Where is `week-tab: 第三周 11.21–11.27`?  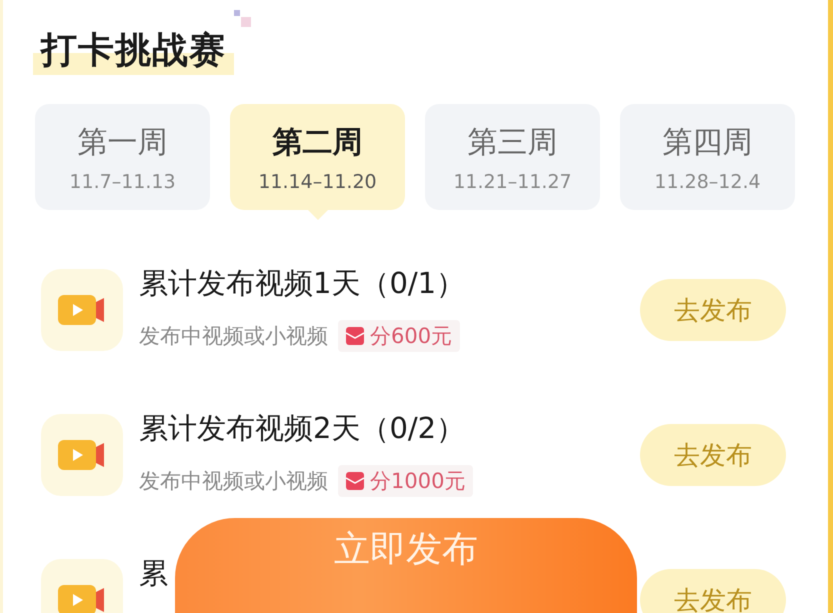 week-tab: 第三周 11.21–11.27 is located at coordinates (512, 157).